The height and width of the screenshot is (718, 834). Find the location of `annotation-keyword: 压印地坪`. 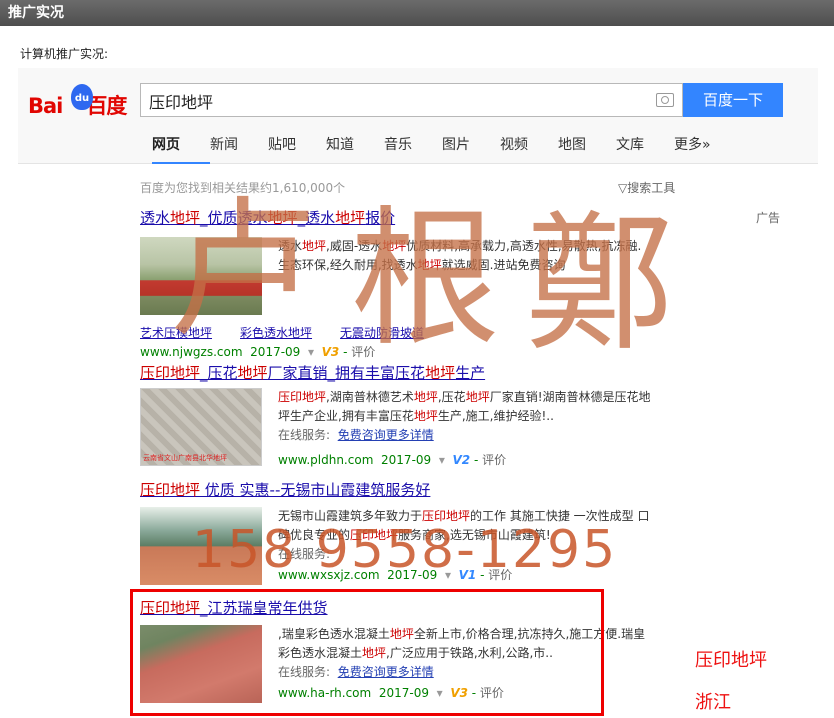

annotation-keyword: 压印地坪 is located at coordinates (731, 660).